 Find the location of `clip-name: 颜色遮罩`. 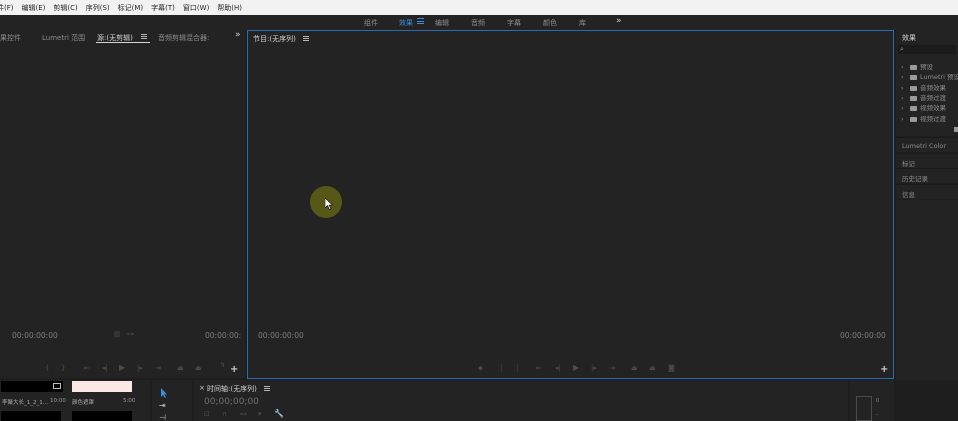

clip-name: 颜色遮罩 is located at coordinates (83, 402).